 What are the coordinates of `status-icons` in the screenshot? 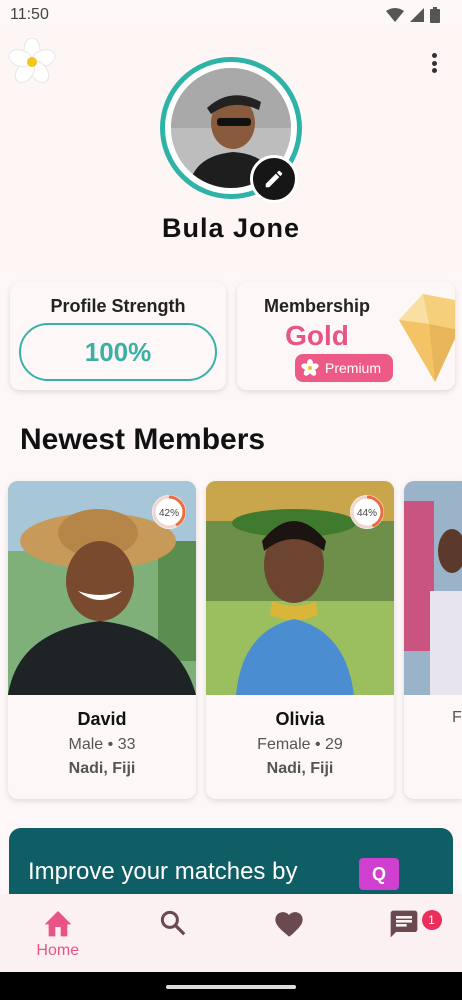 It's located at (413, 15).